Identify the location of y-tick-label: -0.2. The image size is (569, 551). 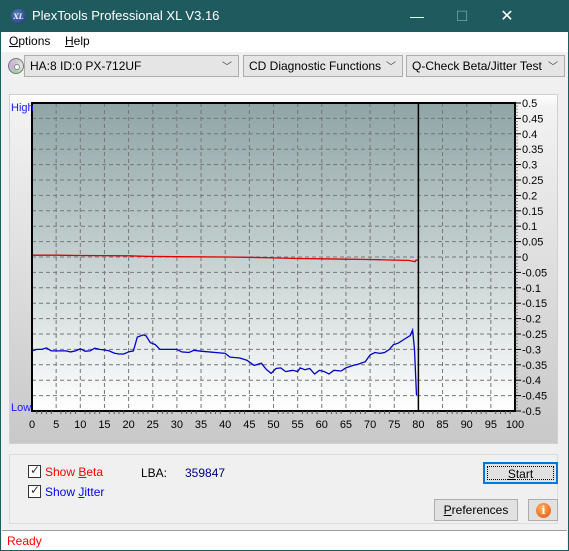
(531, 320).